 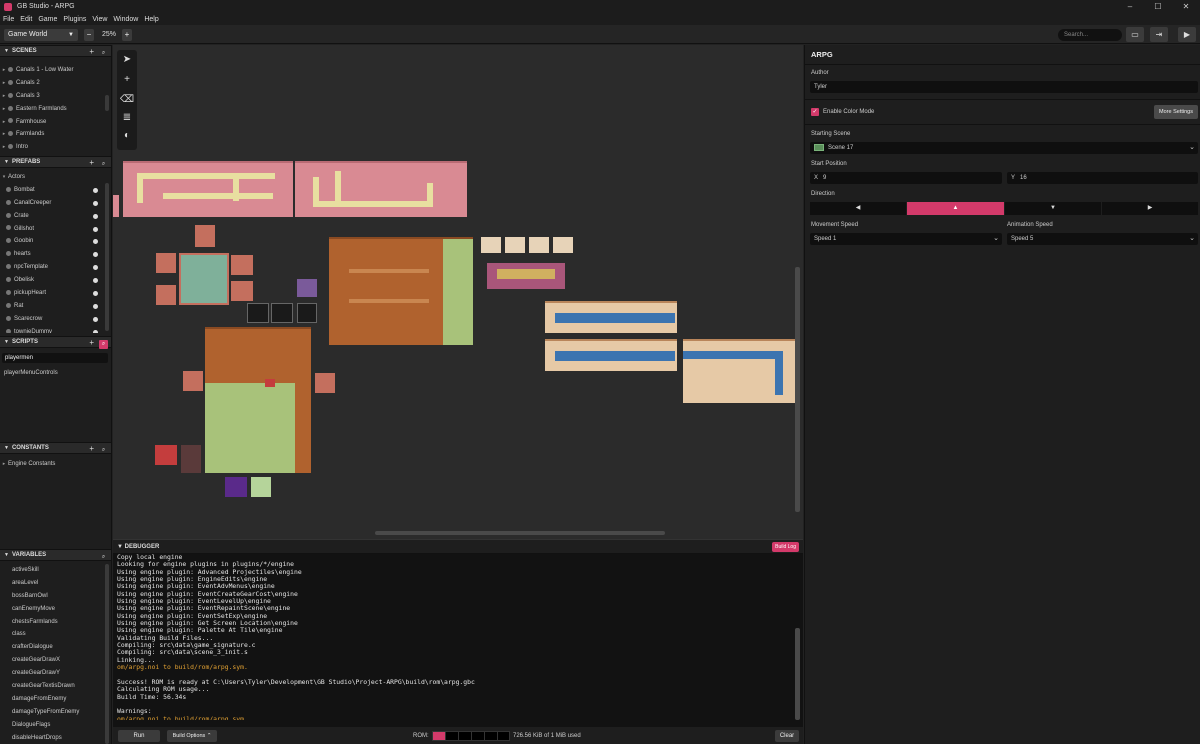 I want to click on constant-list-item: ▸ Engine Constants, so click(x=53, y=464).